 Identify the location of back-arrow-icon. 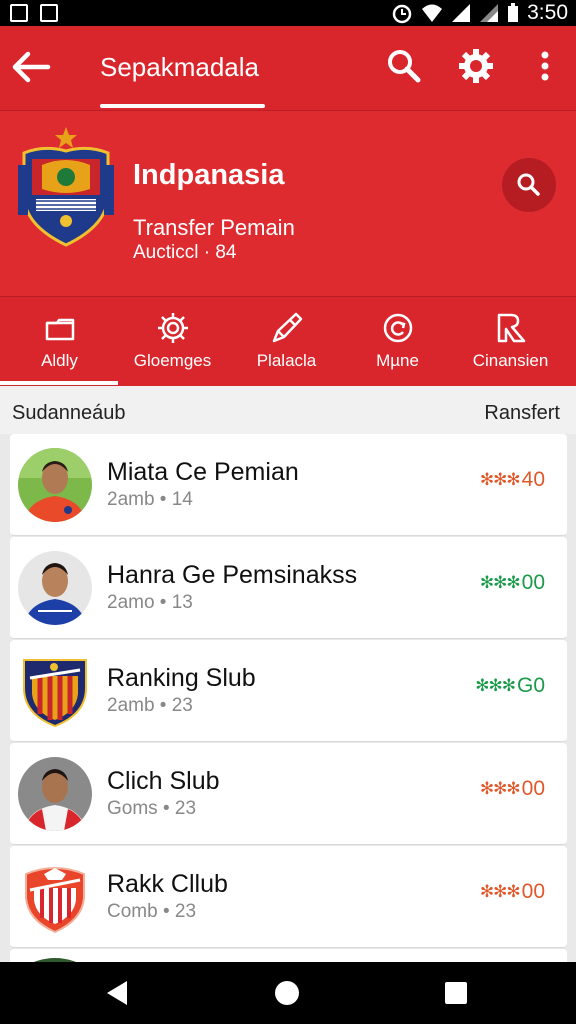
(31, 67).